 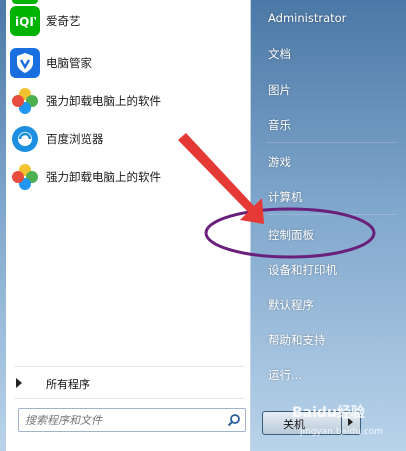 I want to click on iqiyi-icon: iQIYI, so click(x=25, y=21).